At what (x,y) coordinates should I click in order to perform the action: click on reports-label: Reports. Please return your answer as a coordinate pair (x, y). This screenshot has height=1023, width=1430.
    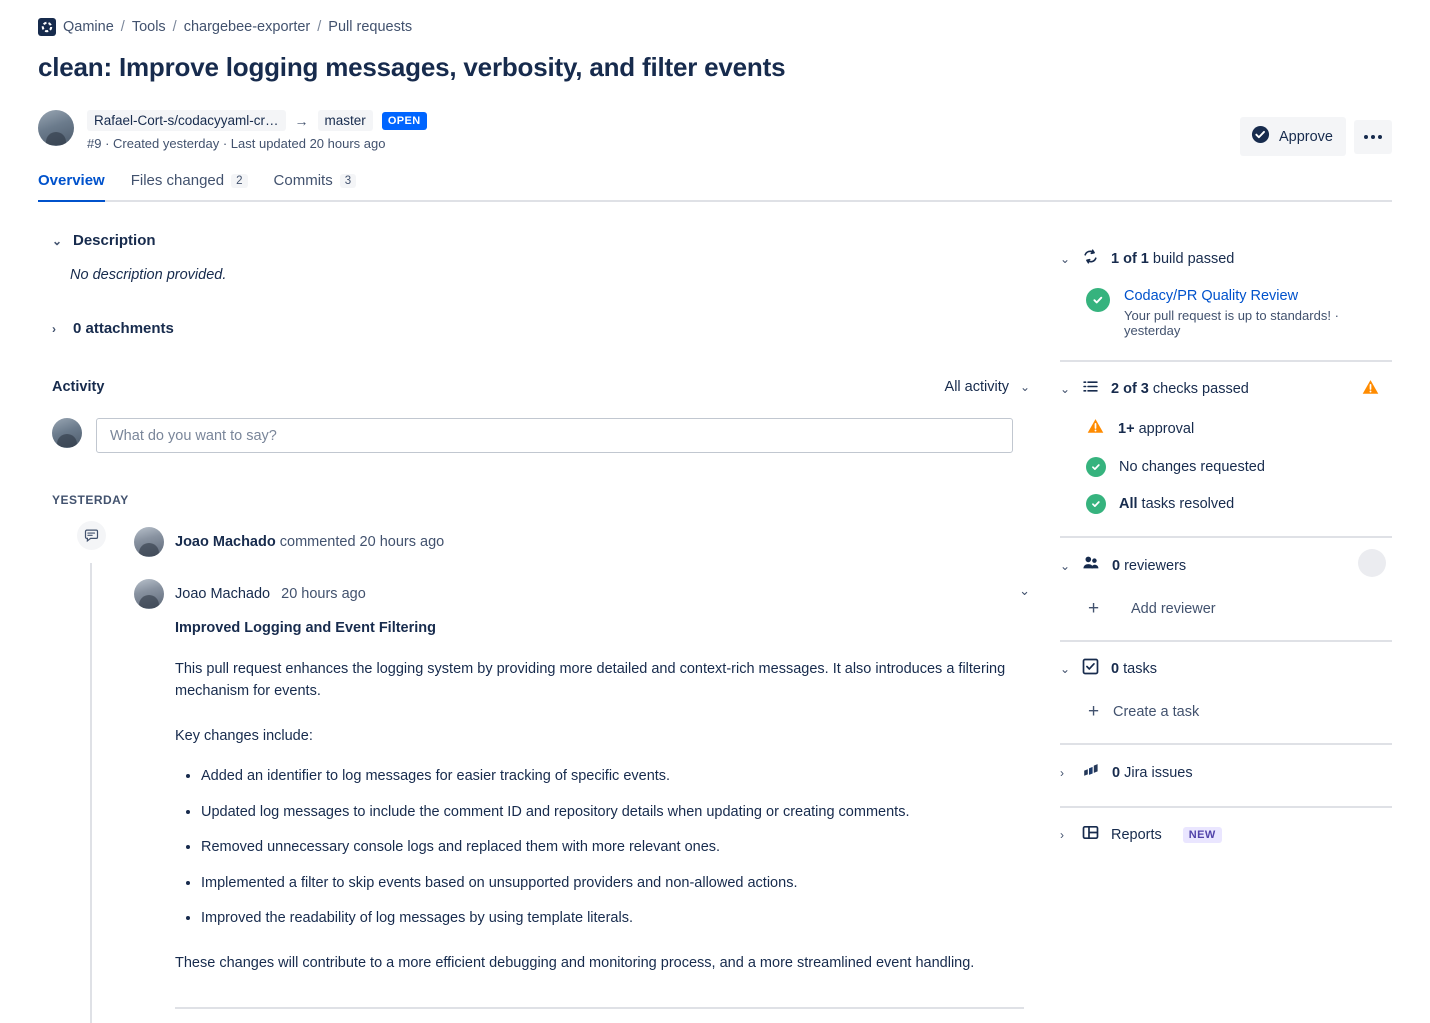
    Looking at the image, I should click on (1136, 835).